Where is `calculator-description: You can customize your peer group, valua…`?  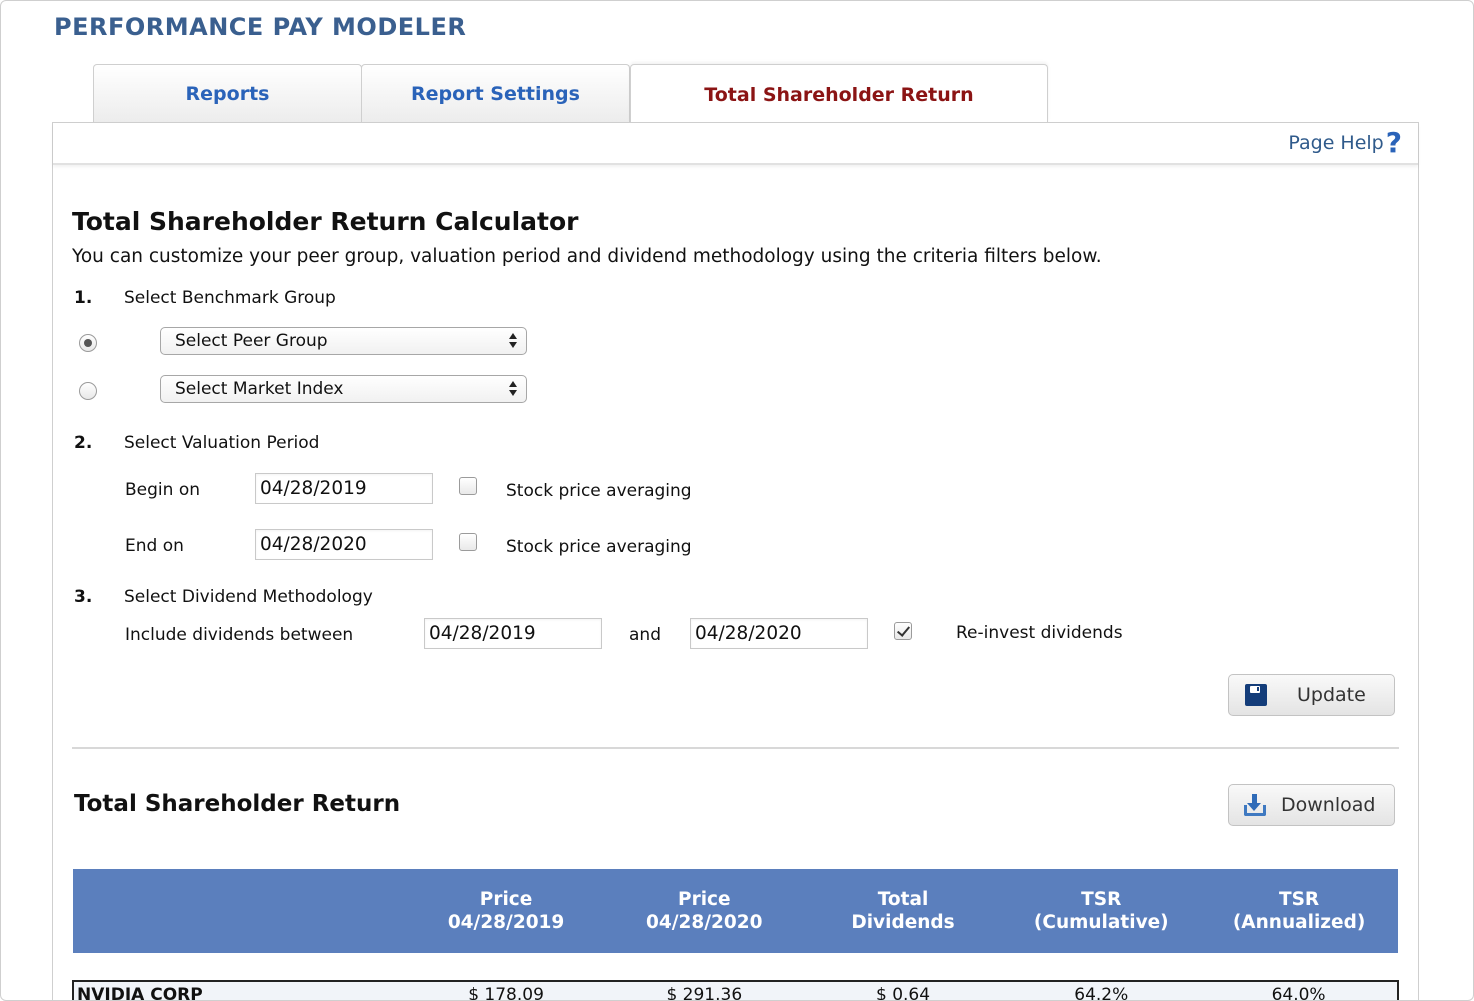
calculator-description: You can customize your peer group, valua… is located at coordinates (587, 256).